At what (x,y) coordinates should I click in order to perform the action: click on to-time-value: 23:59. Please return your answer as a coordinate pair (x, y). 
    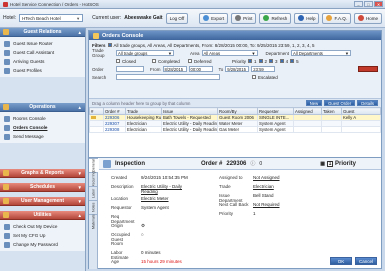
    Looking at the image, I should click on (258, 69).